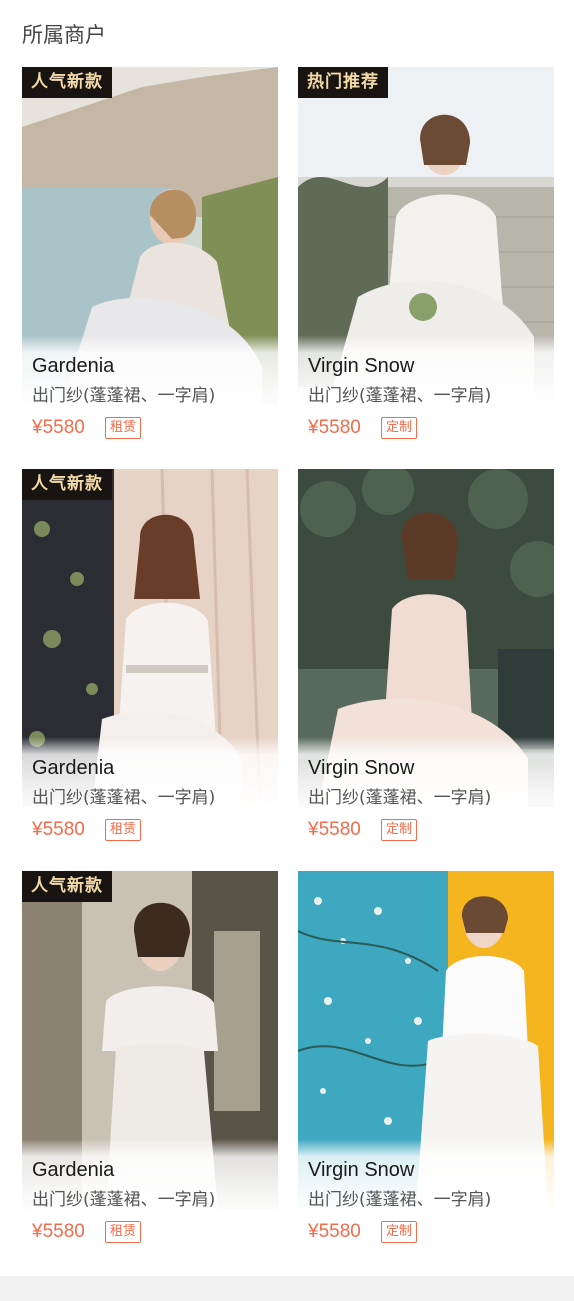  What do you see at coordinates (287, 1288) in the screenshot?
I see `bottom-divider` at bounding box center [287, 1288].